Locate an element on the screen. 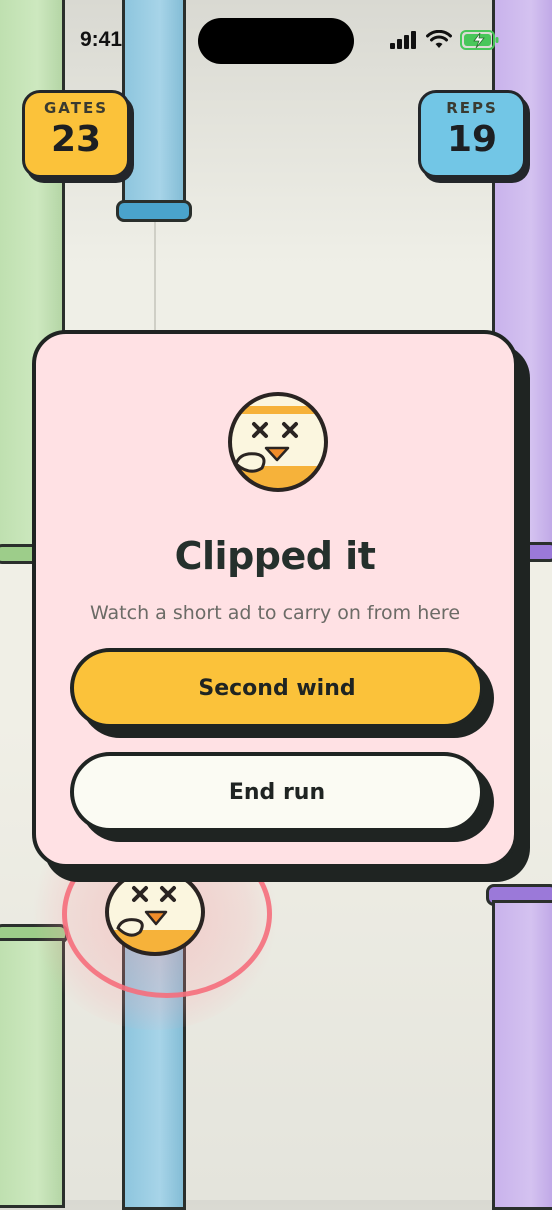 This screenshot has width=552, height=1210. gates-counter: GATES 23 is located at coordinates (76, 134).